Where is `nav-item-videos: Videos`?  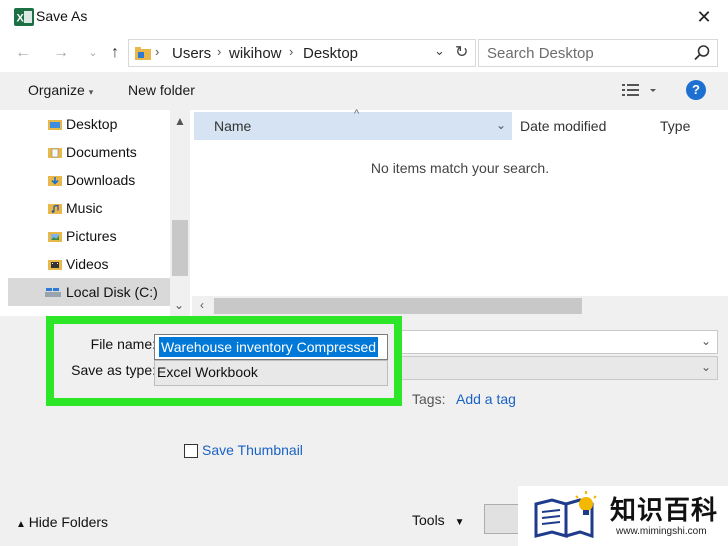
nav-item-videos: Videos is located at coordinates (89, 264).